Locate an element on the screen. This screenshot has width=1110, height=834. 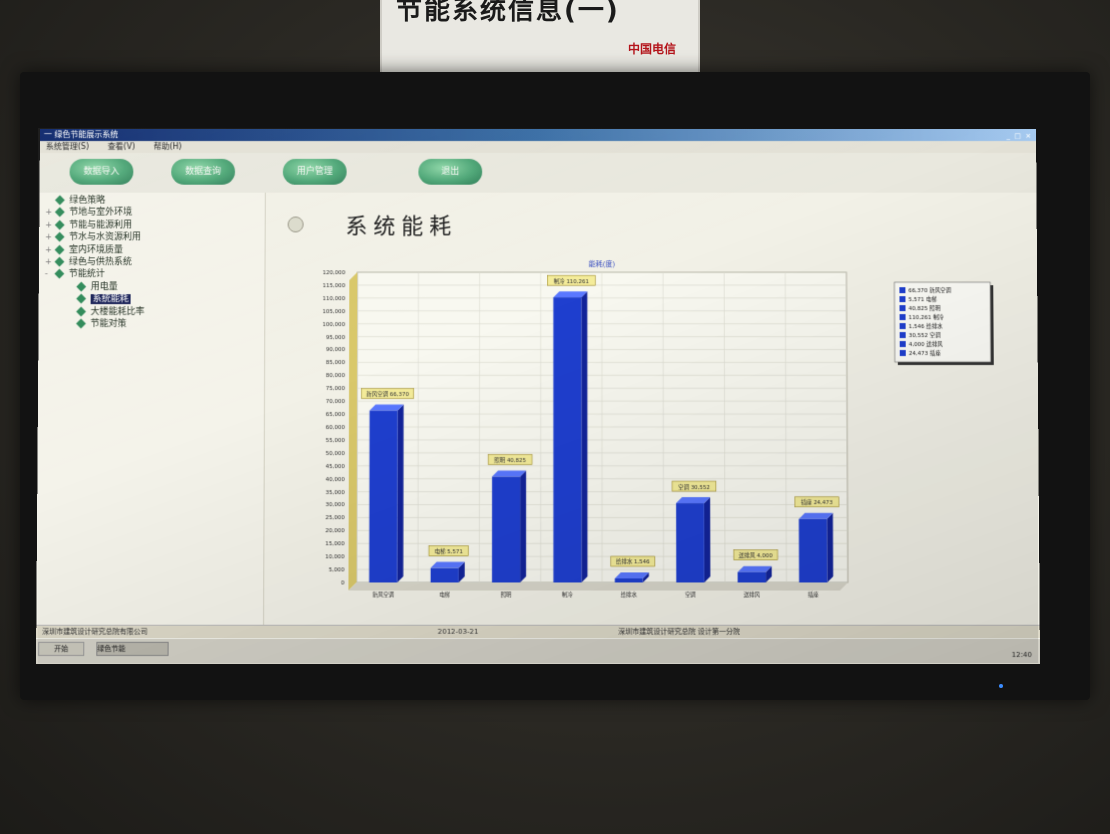
tree-item: + 节地与室外环境 is located at coordinates (88, 213).